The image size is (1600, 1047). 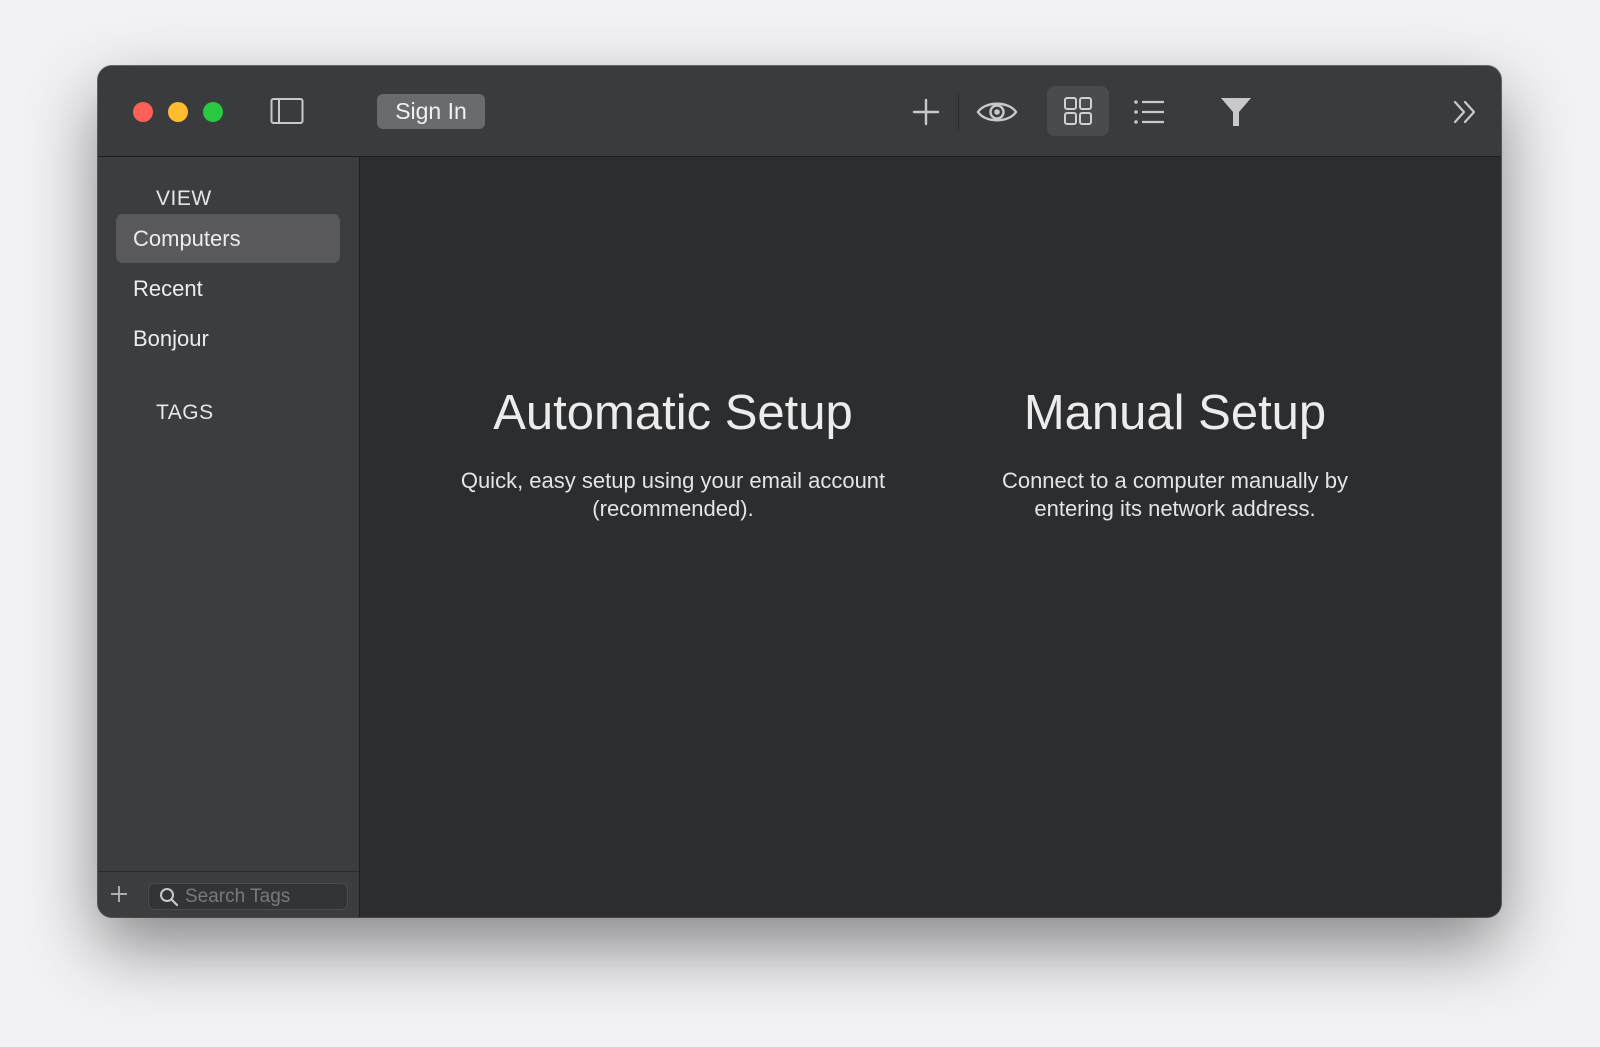 What do you see at coordinates (997, 112) in the screenshot?
I see `eye-icon` at bounding box center [997, 112].